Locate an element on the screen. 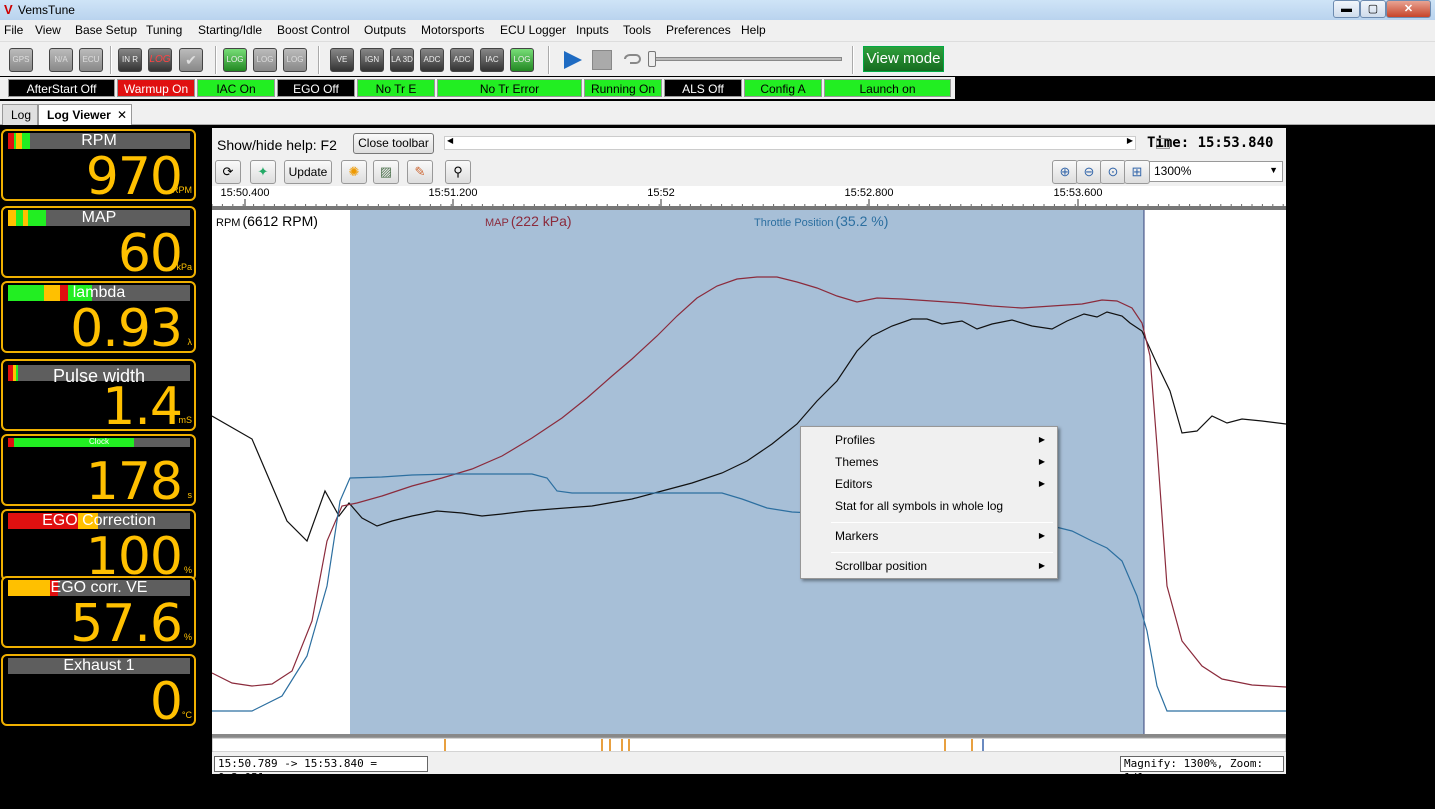 This screenshot has height=809, width=1435. status-config: Config A is located at coordinates (783, 88).